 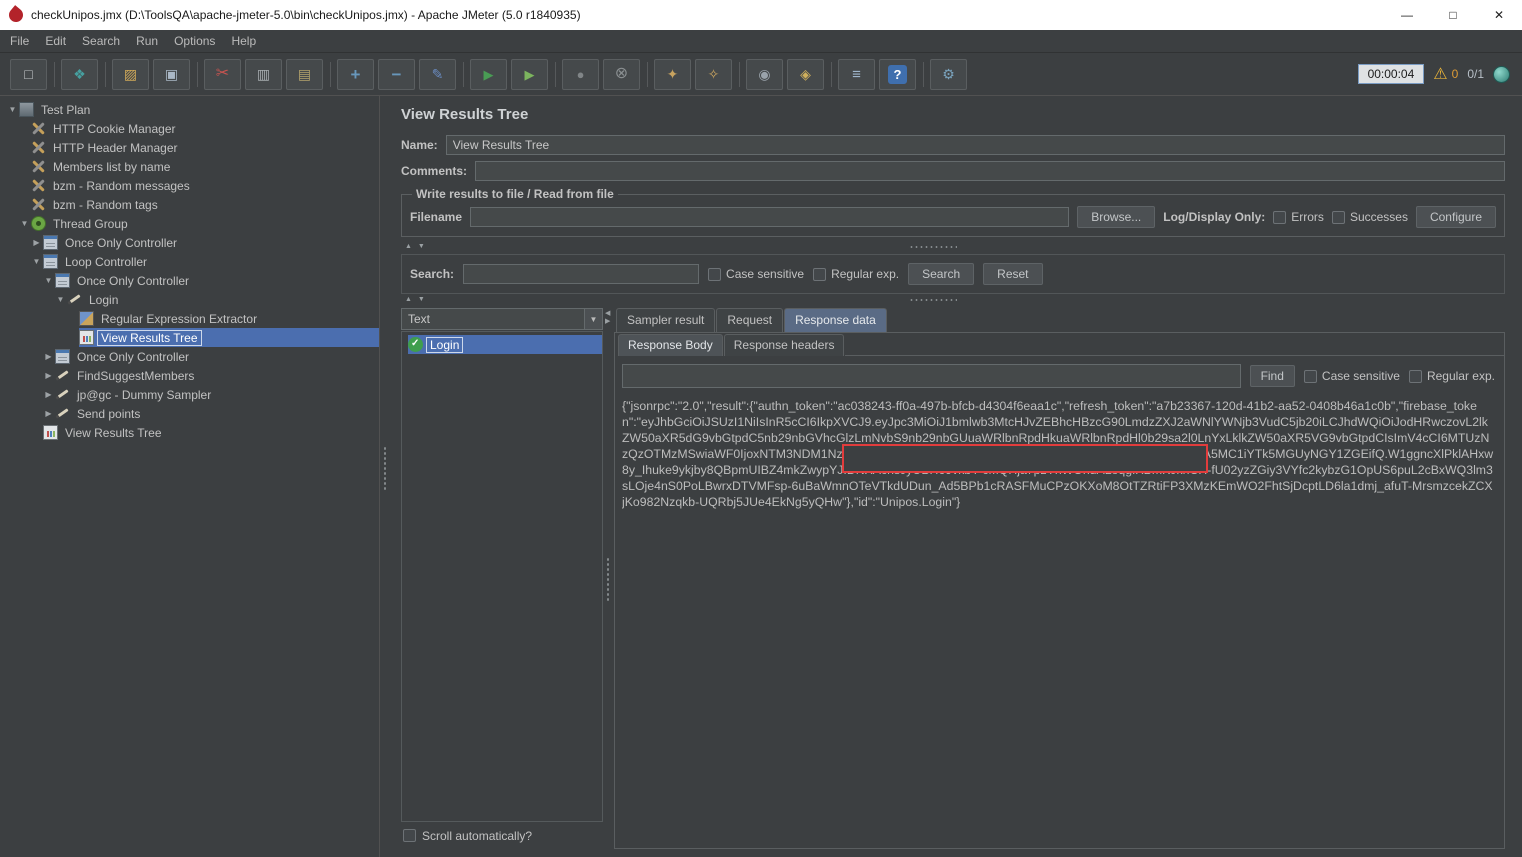 I want to click on minimize-button: —, so click(x=1407, y=15).